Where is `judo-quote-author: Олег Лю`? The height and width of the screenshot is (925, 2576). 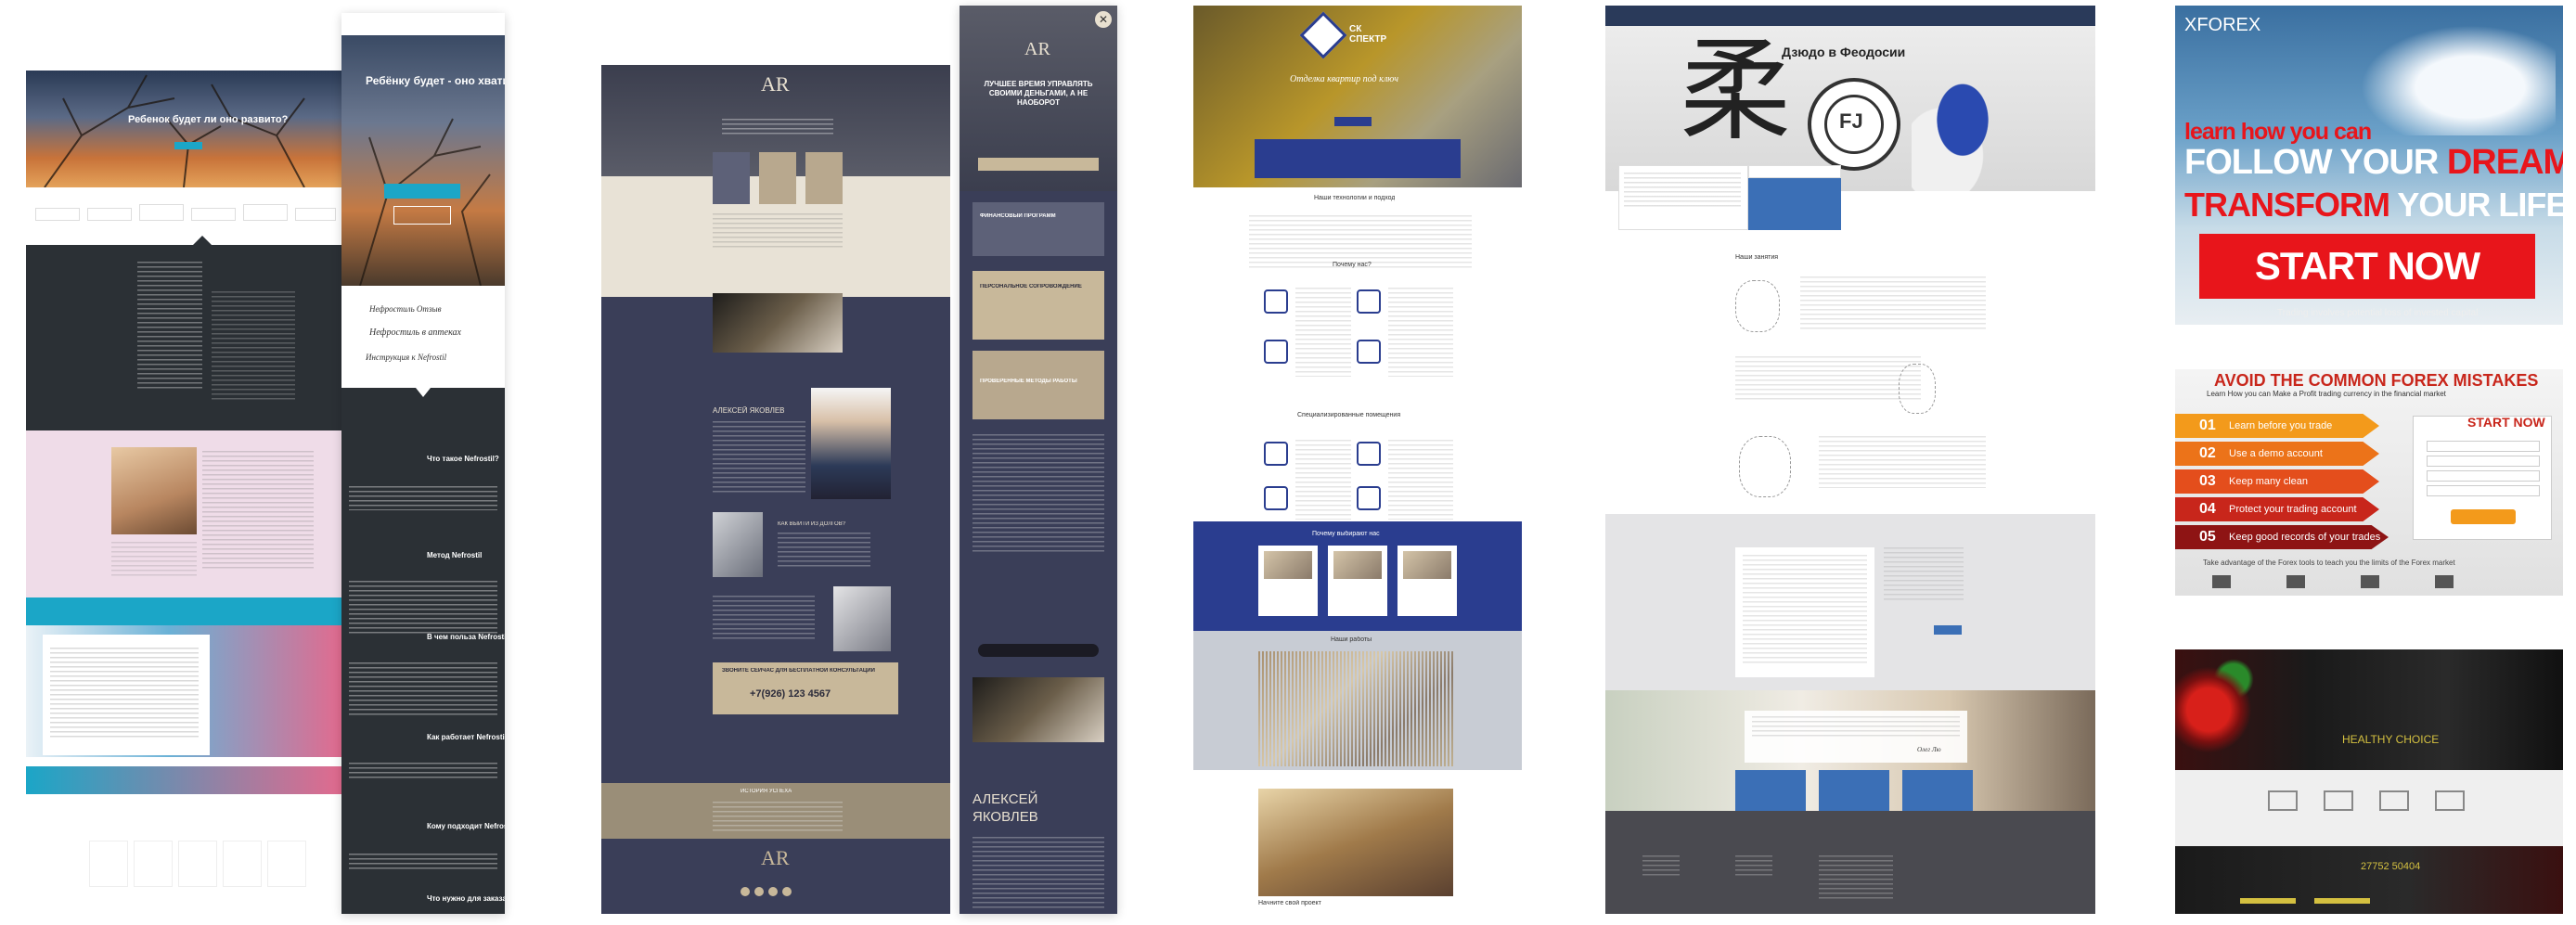
judo-quote-author: Олег Лю is located at coordinates (1929, 749).